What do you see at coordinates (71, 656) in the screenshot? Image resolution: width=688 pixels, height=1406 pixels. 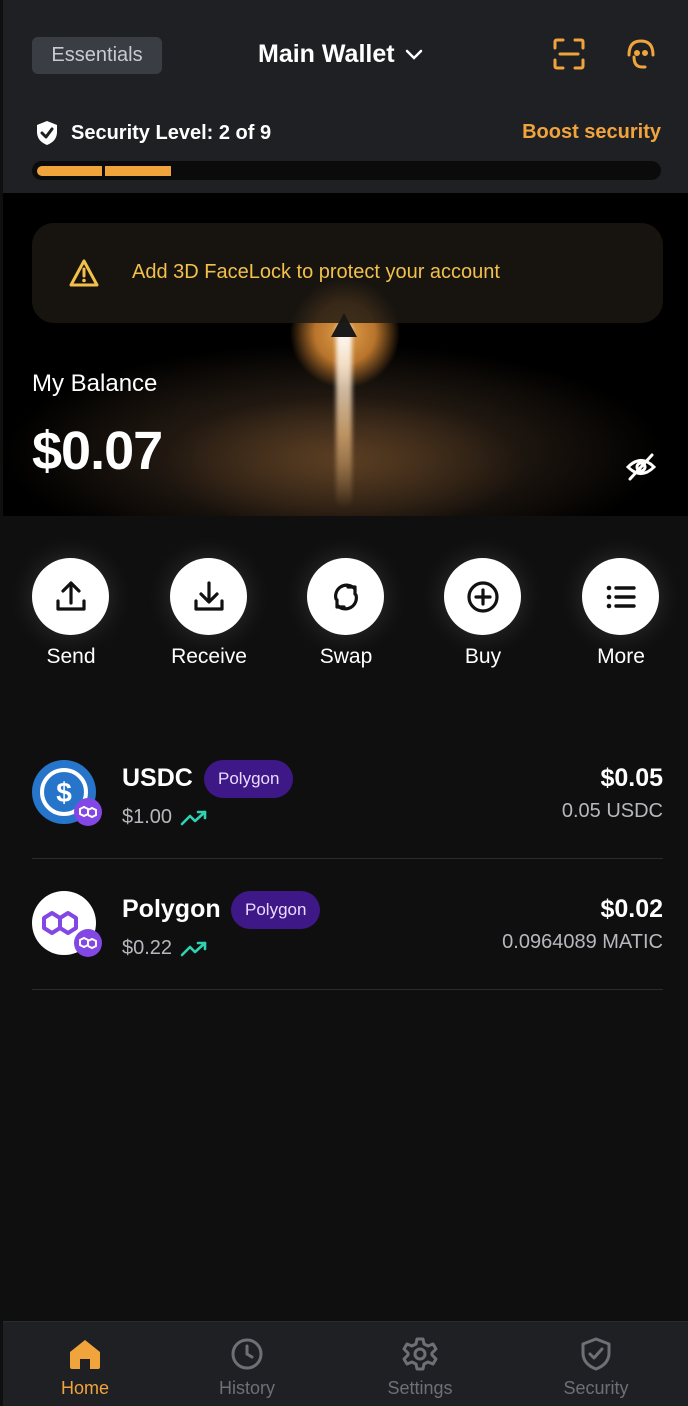 I see `send-label: Send` at bounding box center [71, 656].